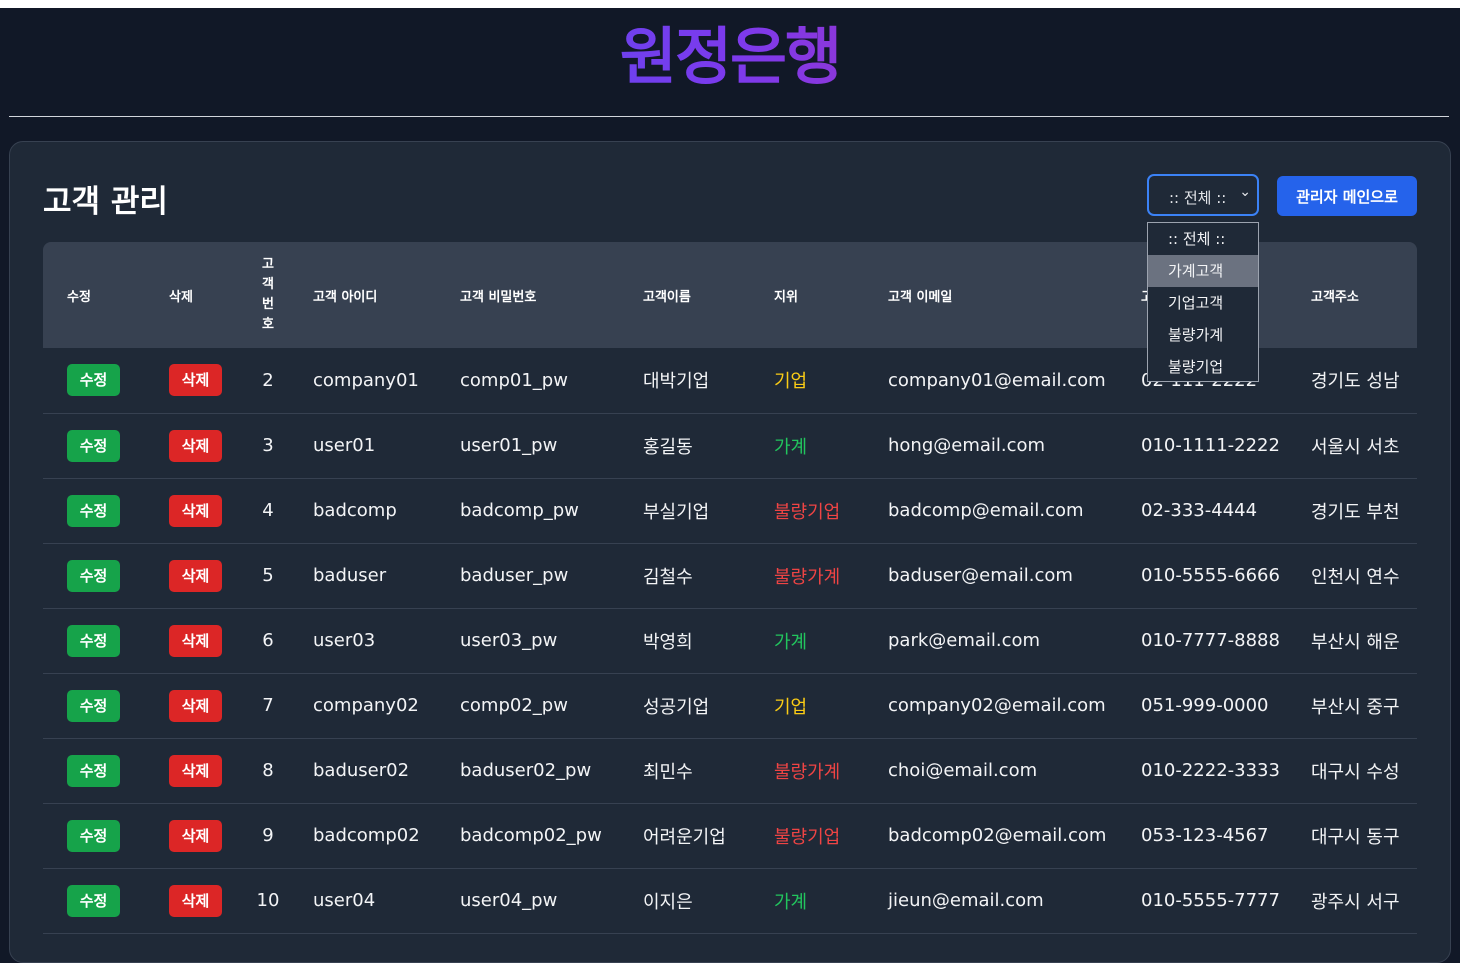  I want to click on cell-customer-name: 어려운기업, so click(684, 837).